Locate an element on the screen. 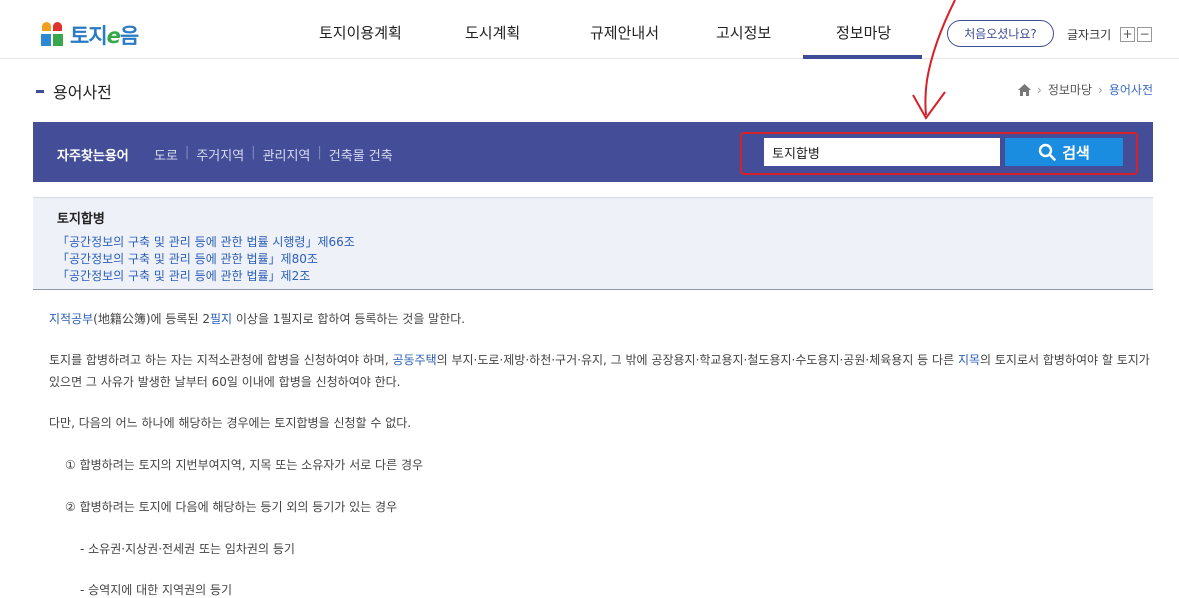  annotation-arrow-icon is located at coordinates (934, 60).